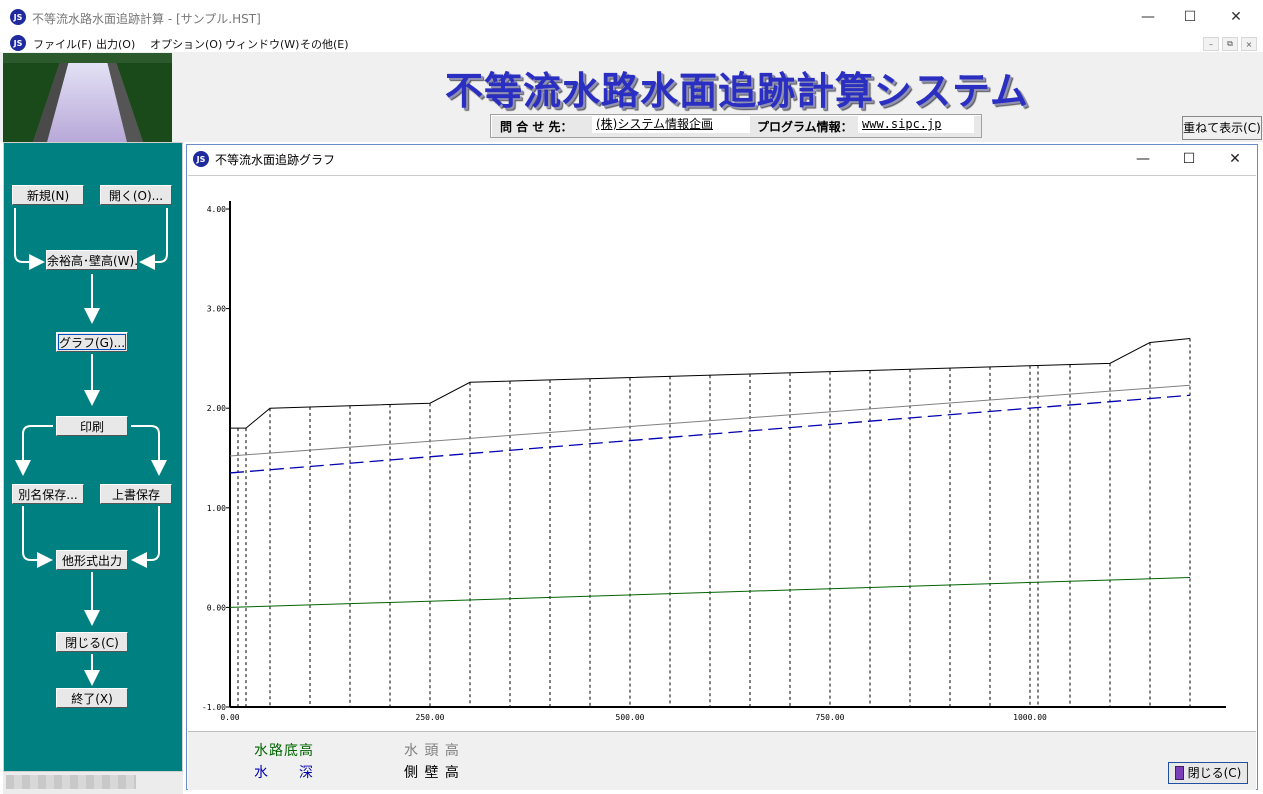 Image resolution: width=1263 pixels, height=794 pixels. Describe the element at coordinates (1236, 17) in the screenshot. I see `close-button: ✕` at that location.